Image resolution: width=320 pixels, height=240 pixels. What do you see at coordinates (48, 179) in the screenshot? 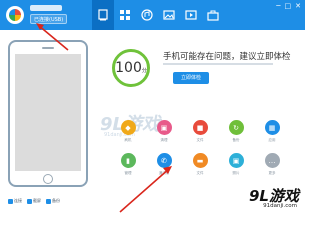
I see `phone-home-button` at bounding box center [48, 179].